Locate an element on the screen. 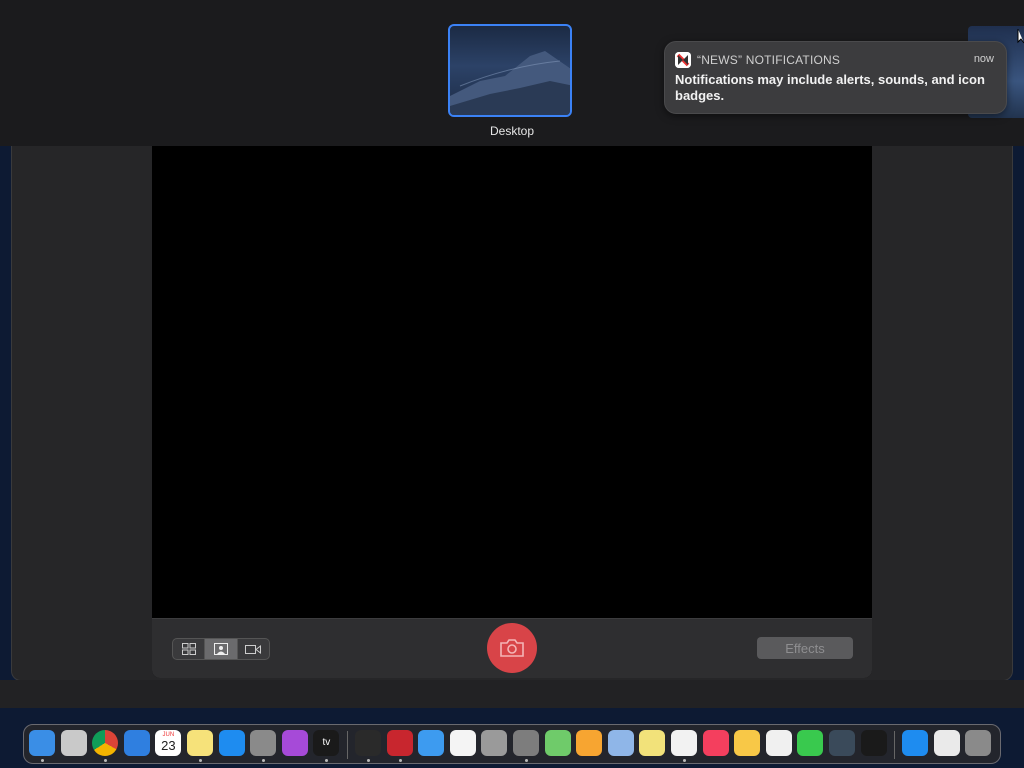  dock-reminders-icon is located at coordinates (462, 743).